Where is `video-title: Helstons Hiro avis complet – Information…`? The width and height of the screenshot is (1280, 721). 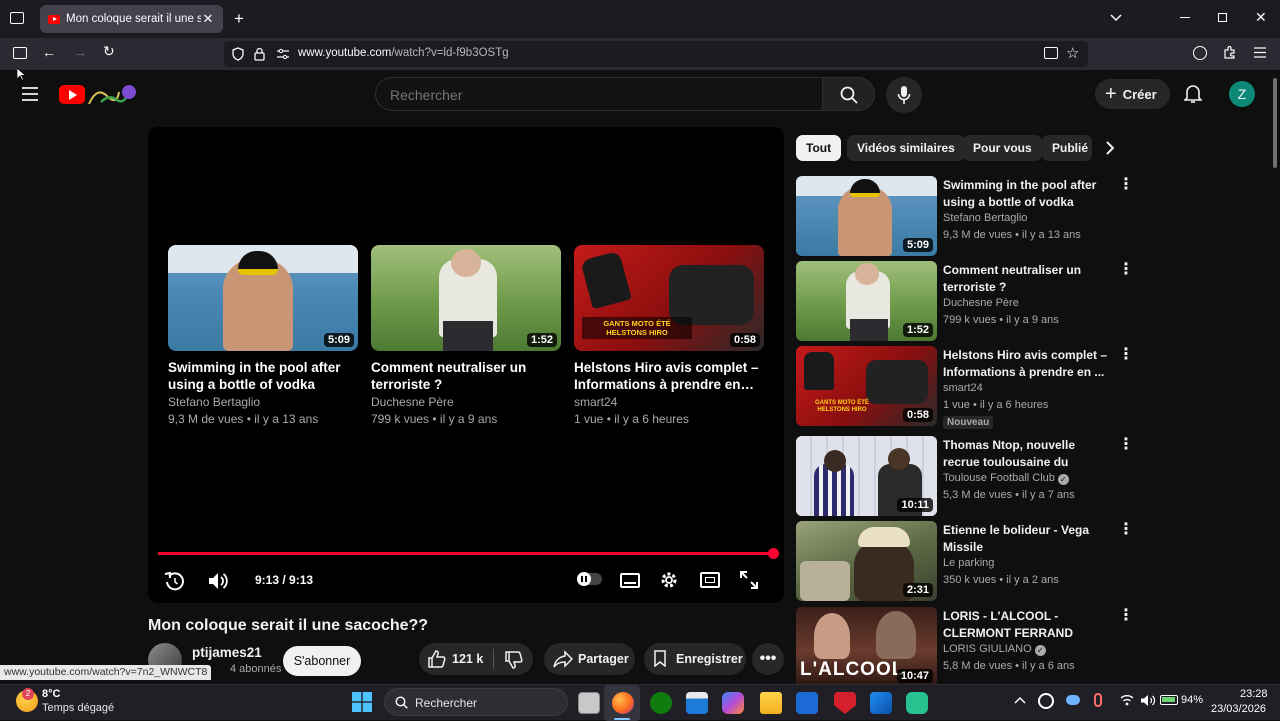
video-title: Helstons Hiro avis complet – Information… is located at coordinates (1029, 364).